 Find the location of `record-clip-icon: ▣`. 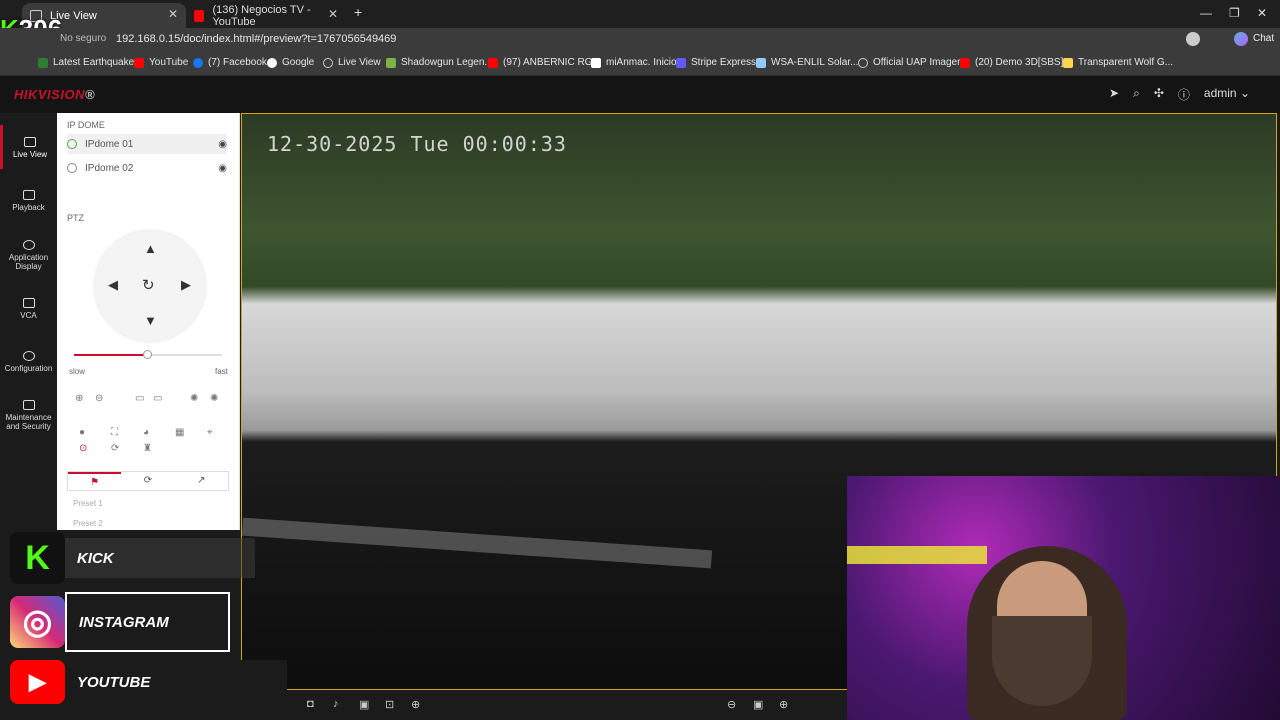

record-clip-icon: ▣ is located at coordinates (364, 704).